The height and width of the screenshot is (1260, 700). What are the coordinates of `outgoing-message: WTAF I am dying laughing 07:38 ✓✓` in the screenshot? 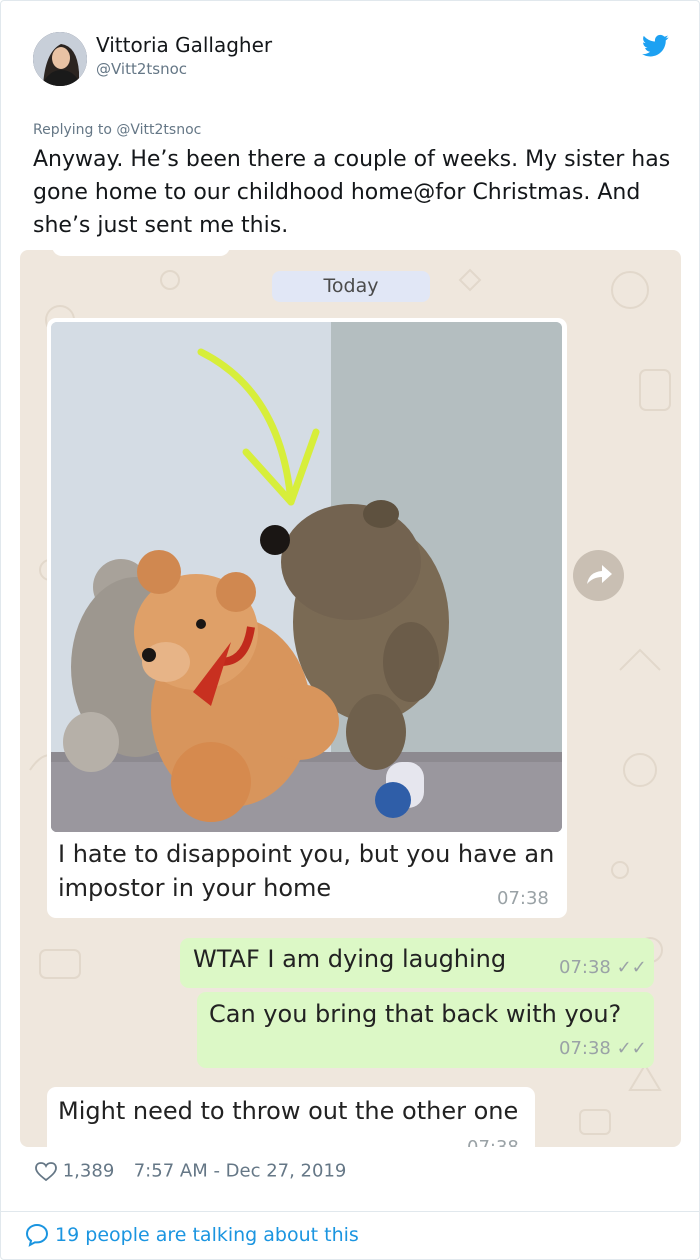 It's located at (417, 963).